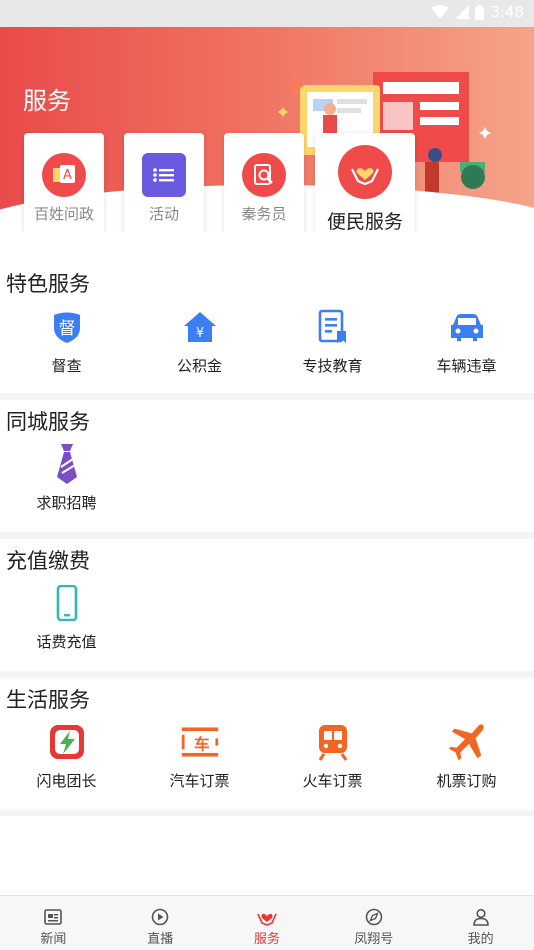 The height and width of the screenshot is (950, 534). I want to click on service-label: 求职招聘, so click(66, 503).